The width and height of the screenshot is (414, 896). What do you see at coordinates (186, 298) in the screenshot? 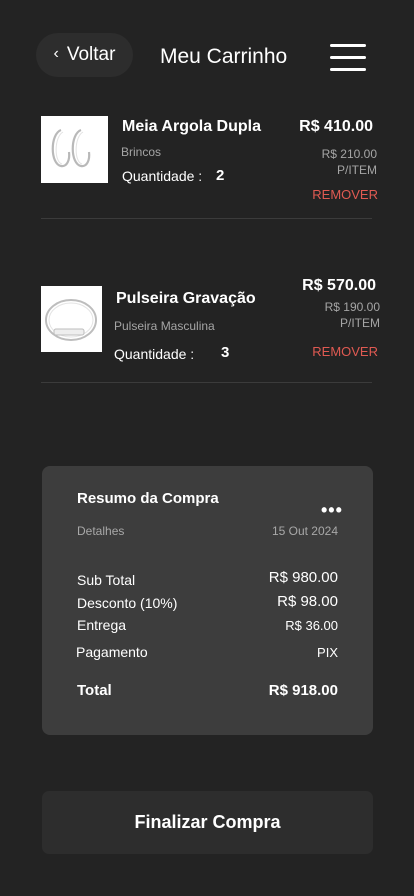
I see `item-name: Pulseira Gravação` at bounding box center [186, 298].